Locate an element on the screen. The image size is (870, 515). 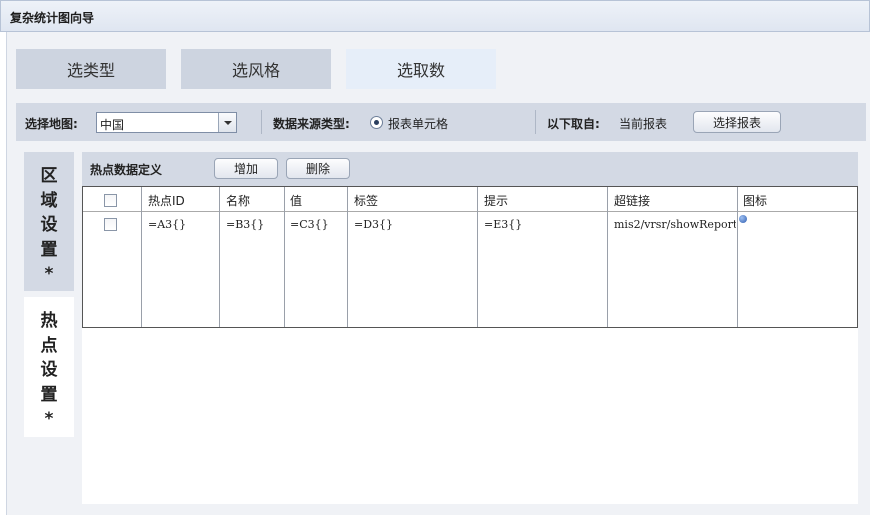
panel-header: 热点数据定义 增加 删除 is located at coordinates (470, 169).